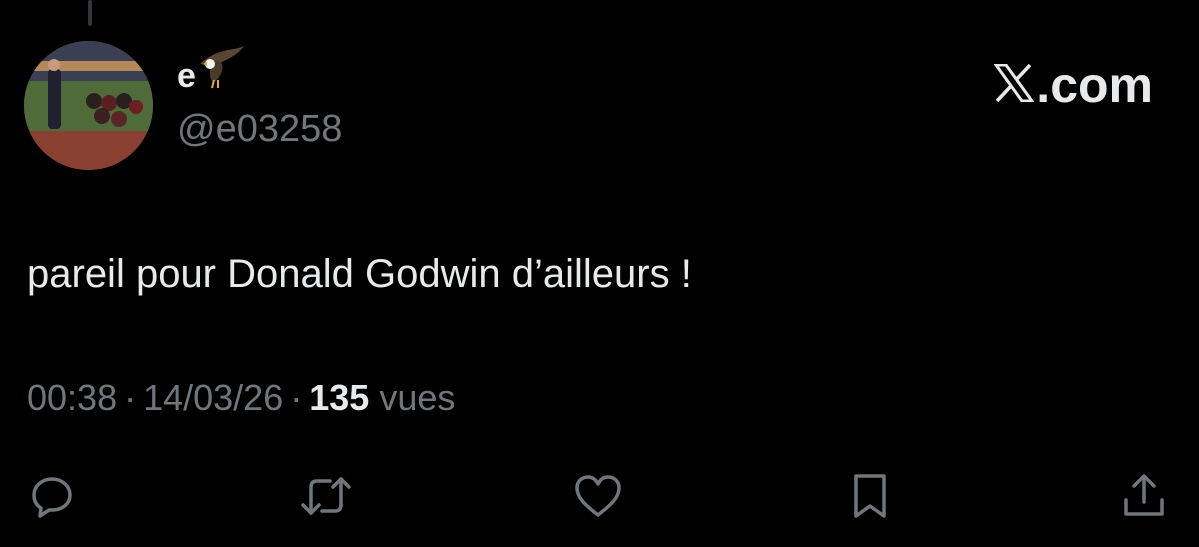  I want to click on reply-button, so click(52, 496).